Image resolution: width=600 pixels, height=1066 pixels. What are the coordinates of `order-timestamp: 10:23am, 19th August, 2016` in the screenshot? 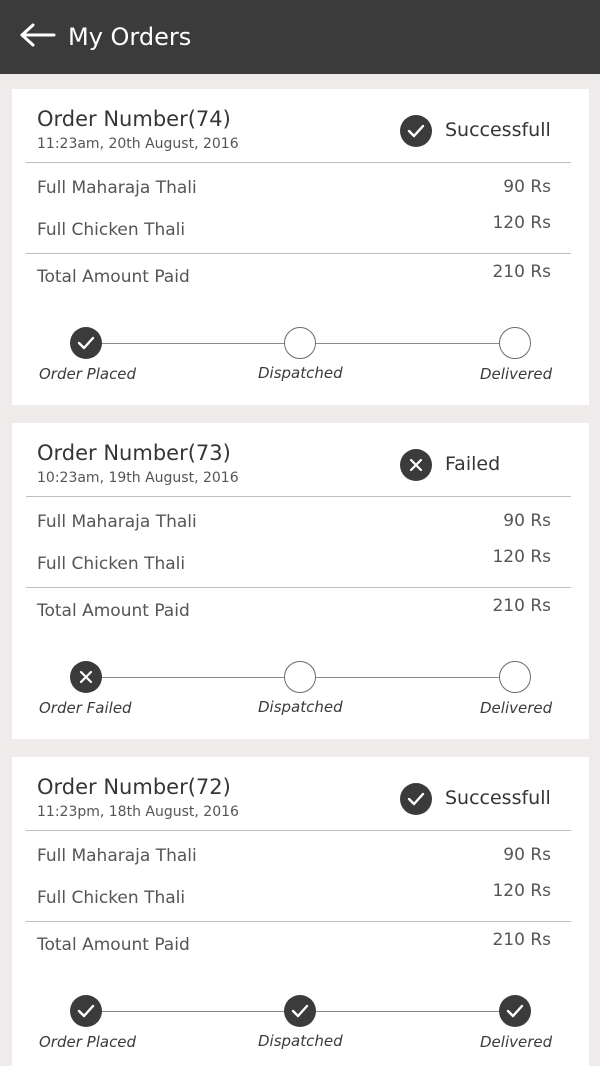 It's located at (138, 478).